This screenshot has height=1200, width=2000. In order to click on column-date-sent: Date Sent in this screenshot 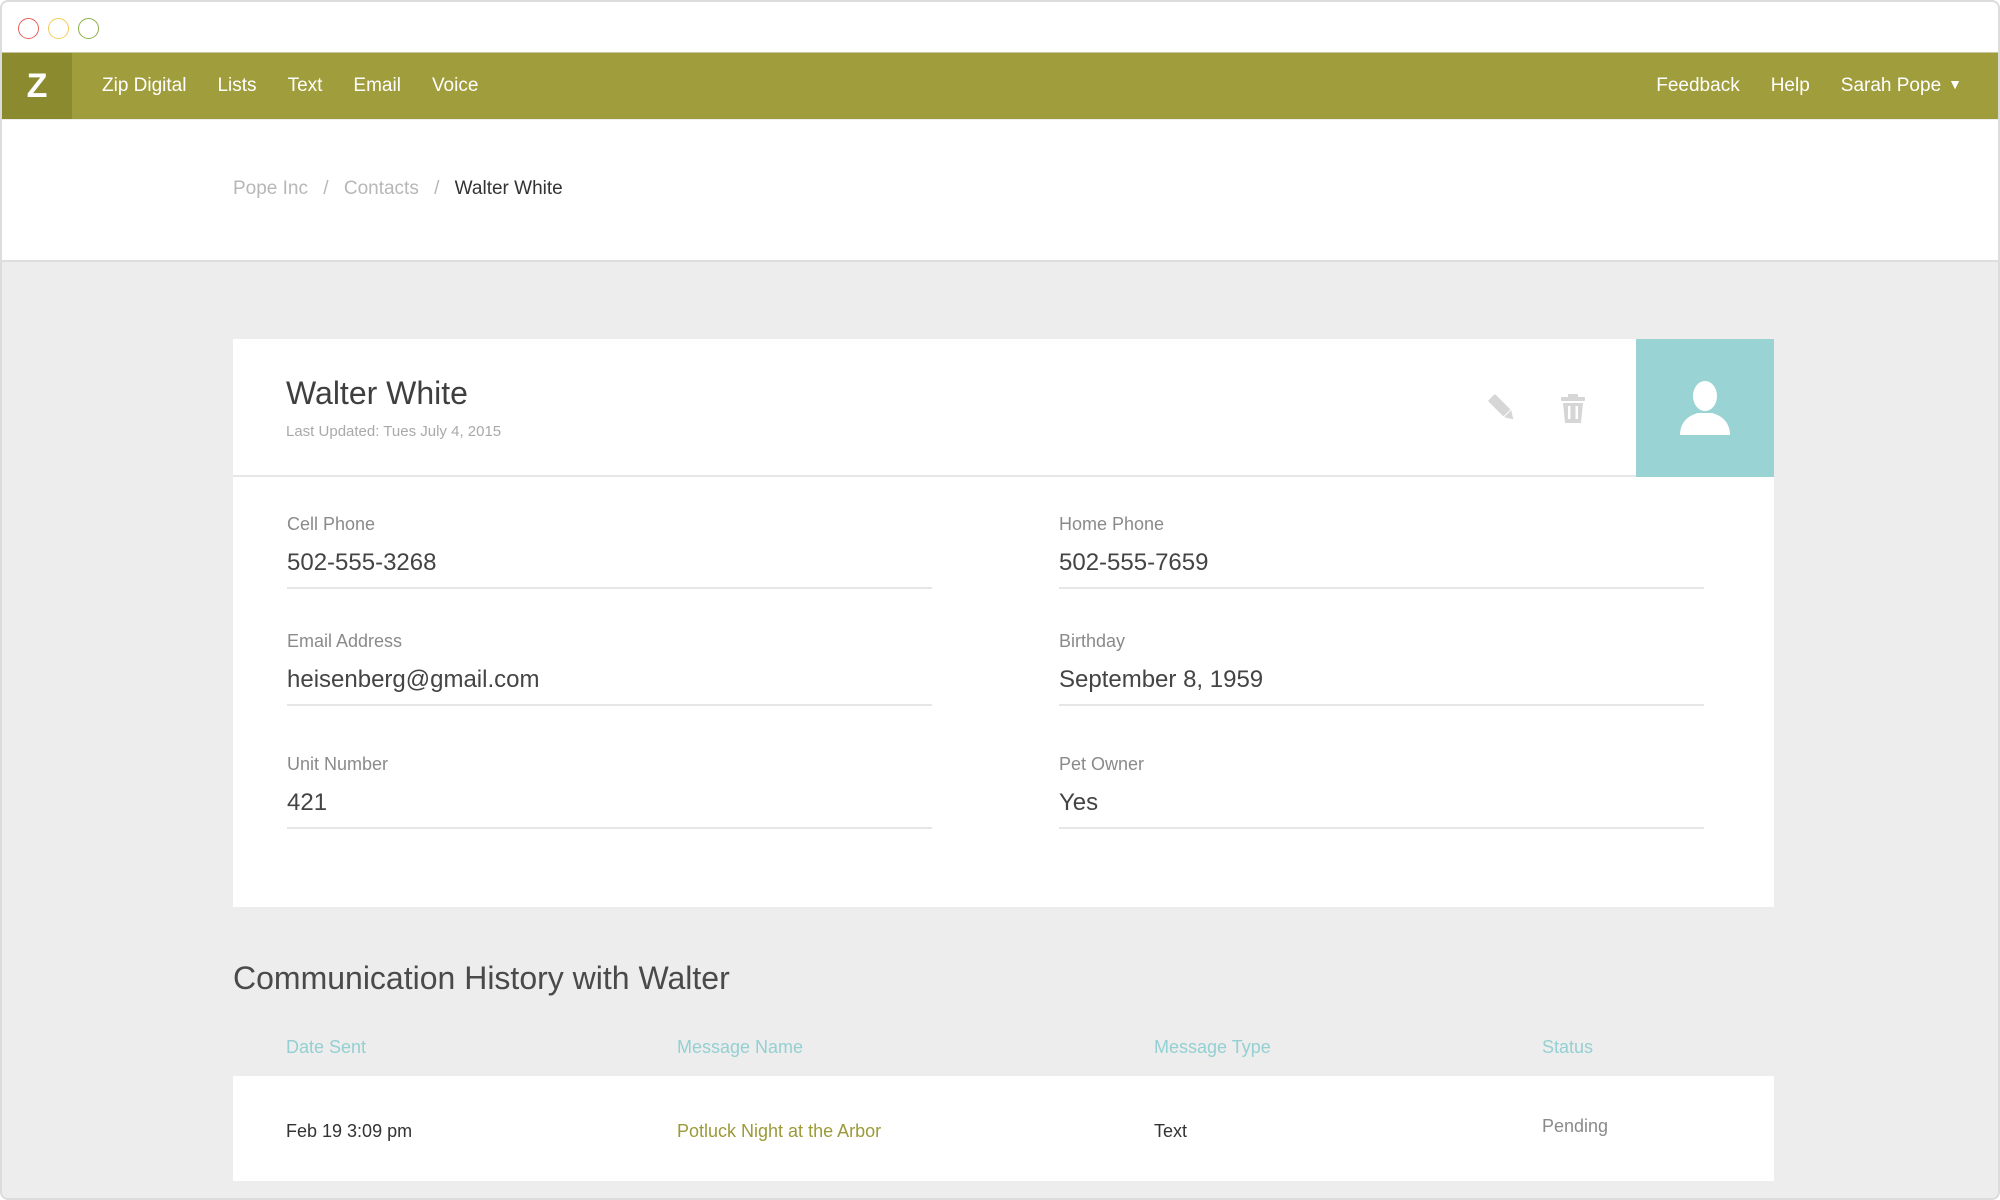, I will do `click(326, 1047)`.